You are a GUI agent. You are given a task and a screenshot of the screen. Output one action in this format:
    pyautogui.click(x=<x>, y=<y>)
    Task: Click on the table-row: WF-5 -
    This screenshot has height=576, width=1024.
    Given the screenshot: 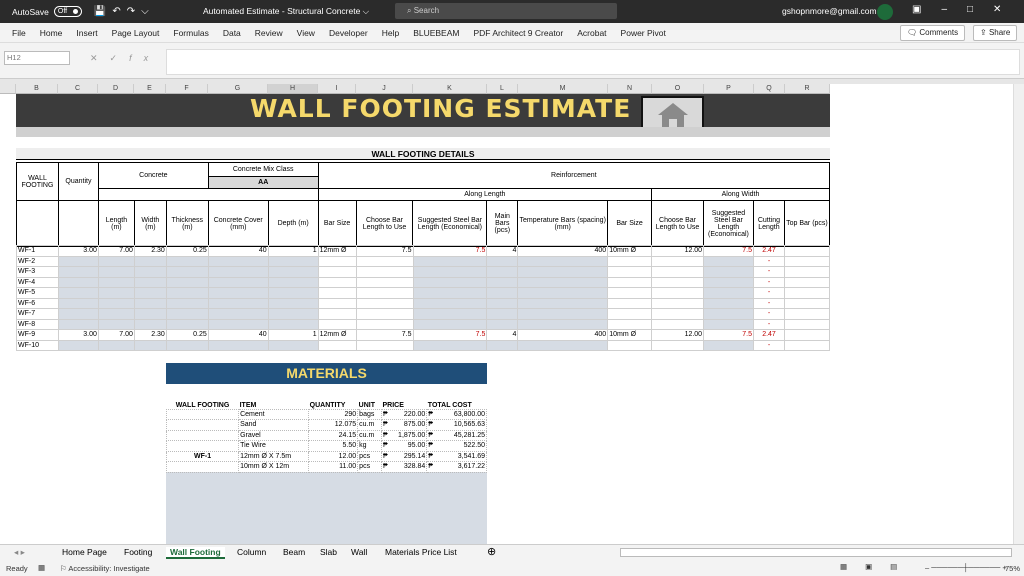 What is the action you would take?
    pyautogui.click(x=423, y=293)
    